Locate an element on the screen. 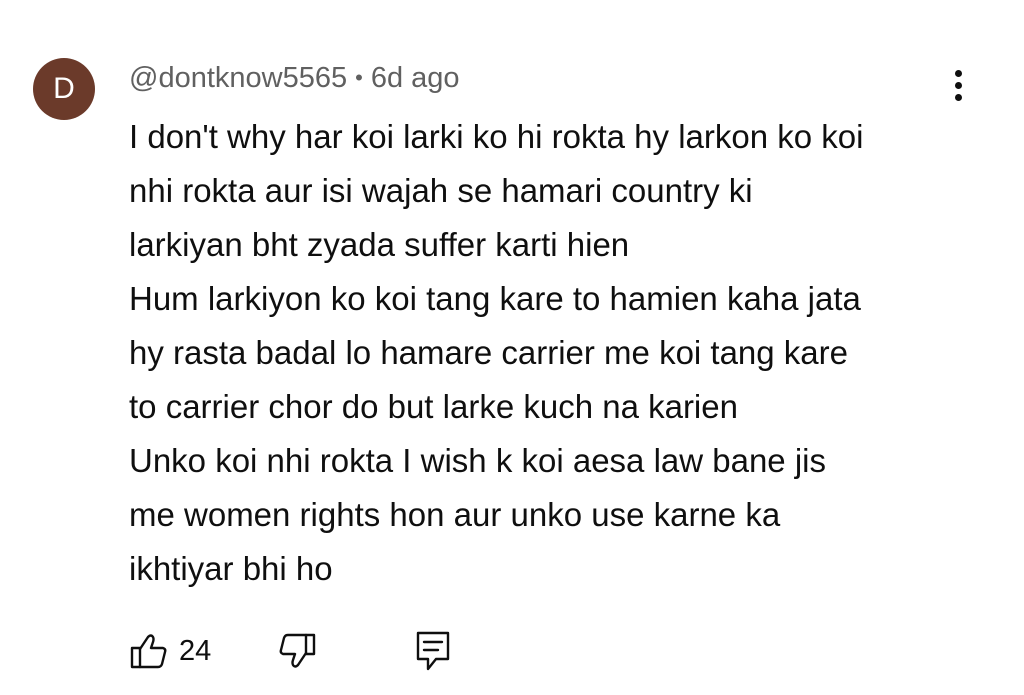 The width and height of the screenshot is (1024, 695). reply-comment-icon is located at coordinates (433, 651).